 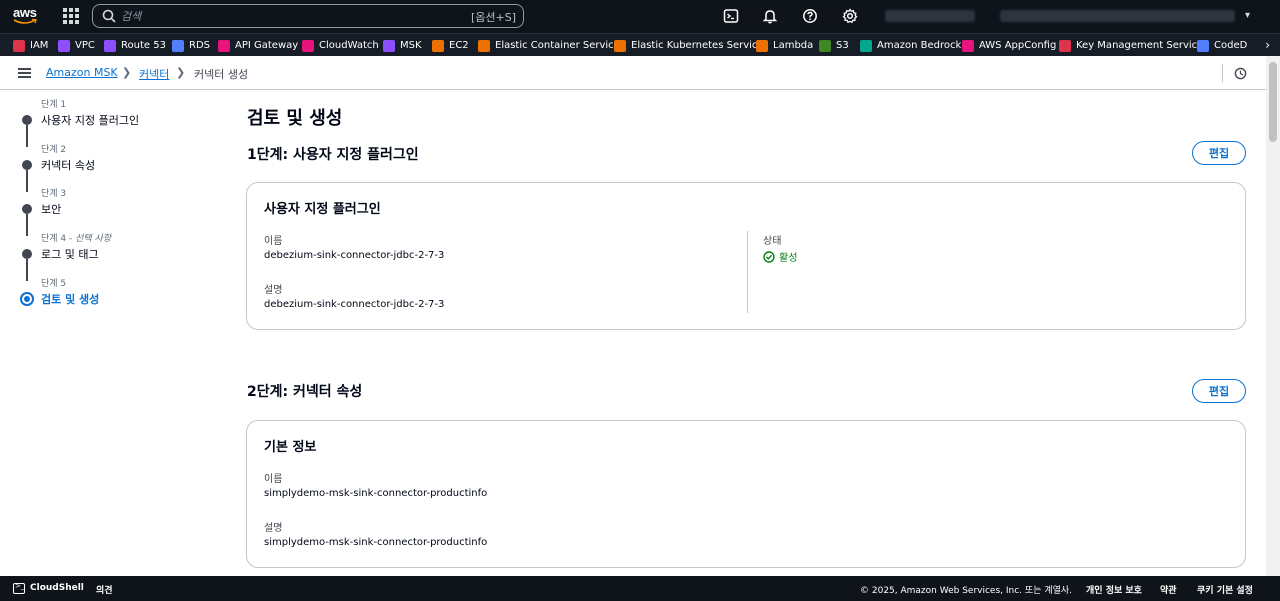 I want to click on account-caret-icon: ▾, so click(x=1247, y=15).